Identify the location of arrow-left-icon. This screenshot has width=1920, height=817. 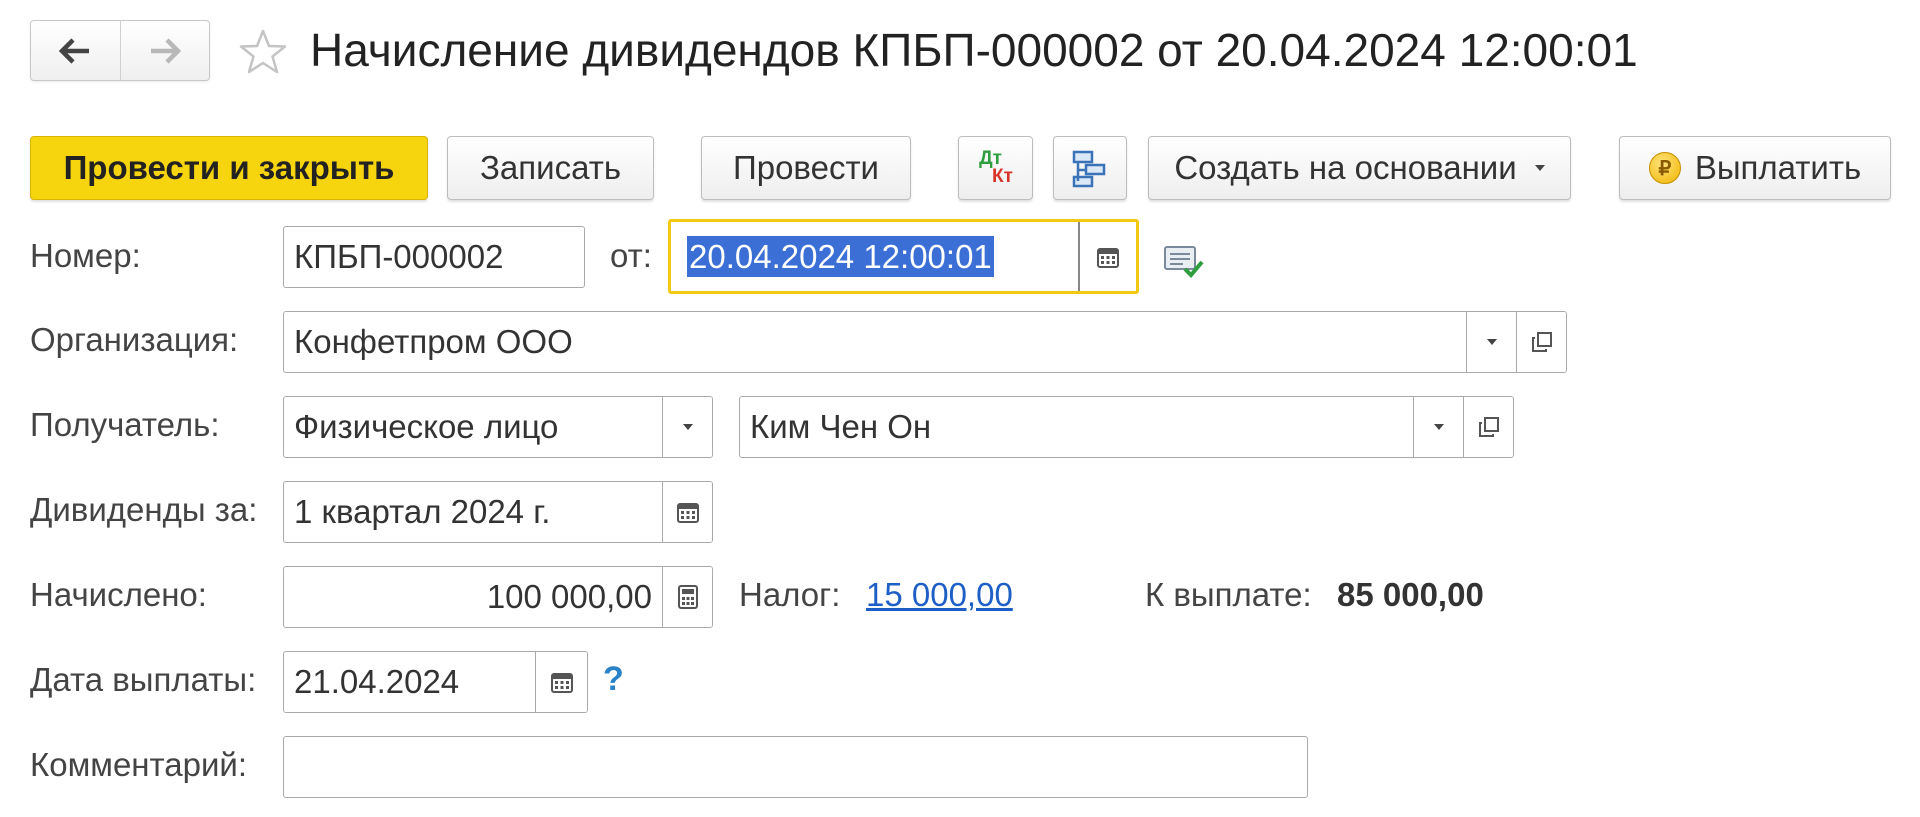
(74, 50).